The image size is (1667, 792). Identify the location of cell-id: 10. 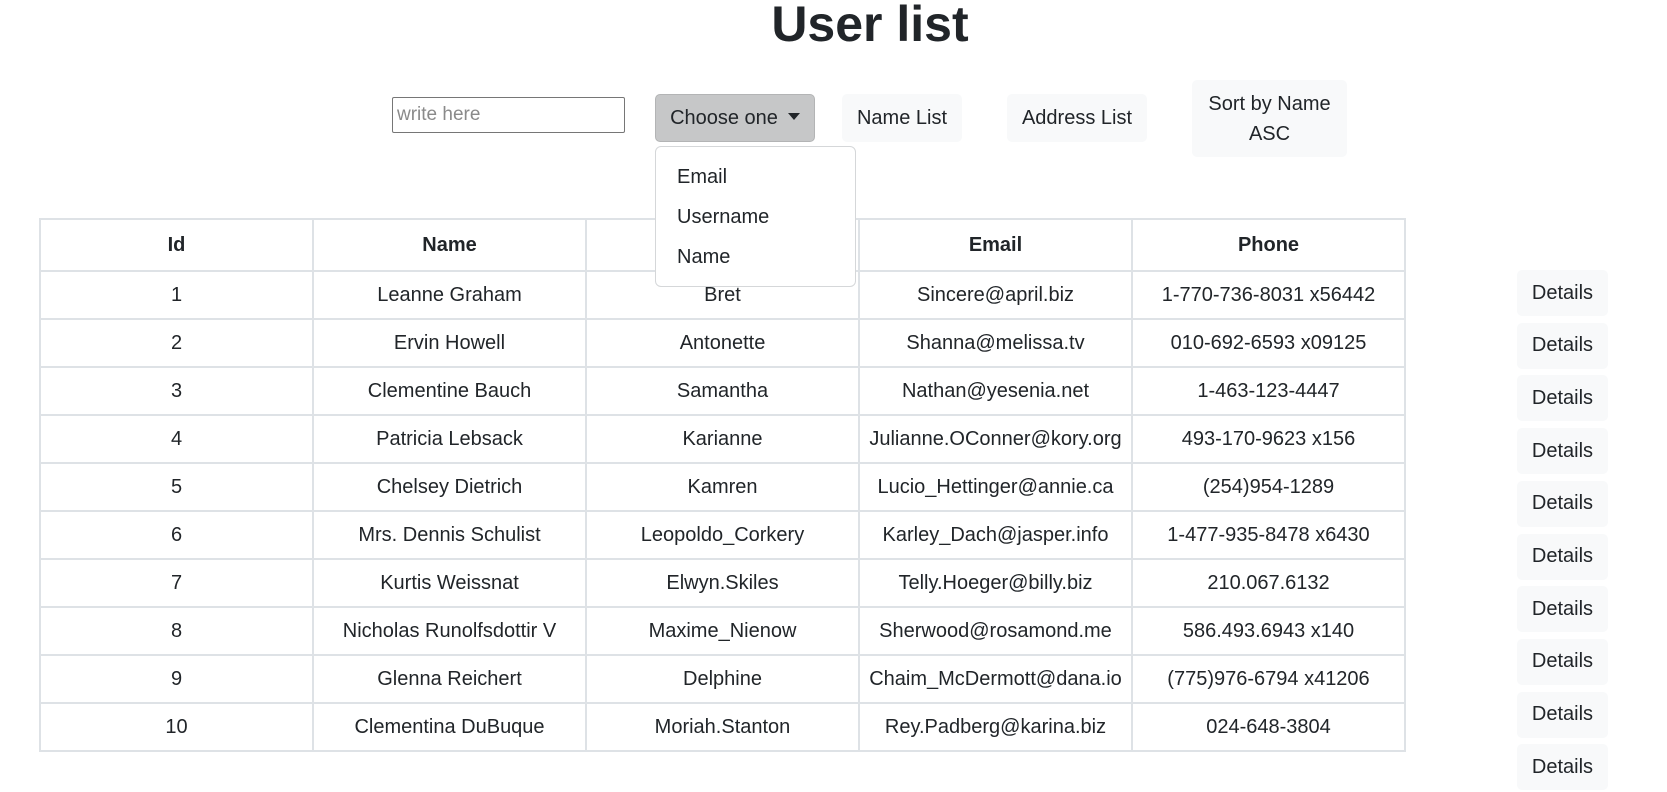
(176, 727).